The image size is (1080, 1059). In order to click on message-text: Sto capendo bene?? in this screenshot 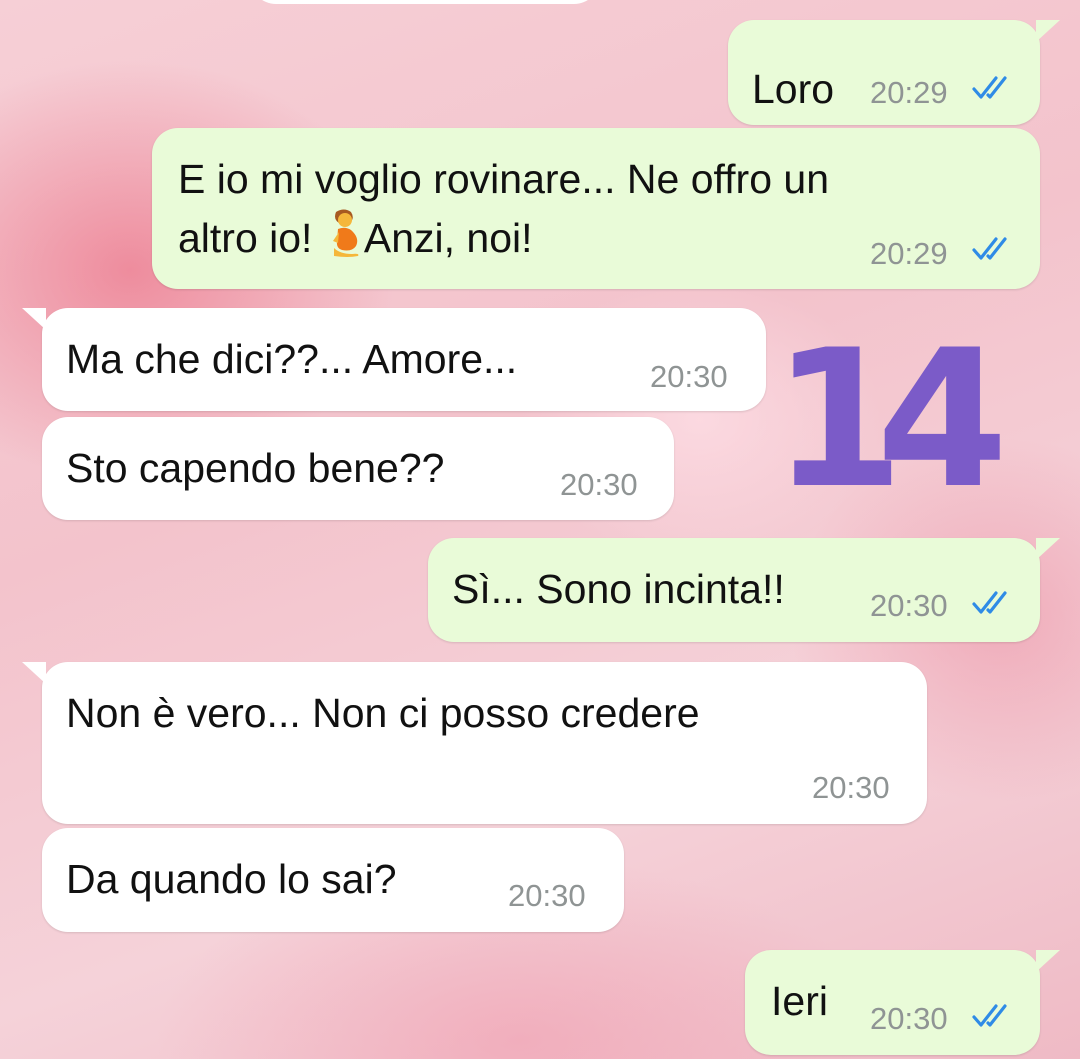, I will do `click(255, 468)`.